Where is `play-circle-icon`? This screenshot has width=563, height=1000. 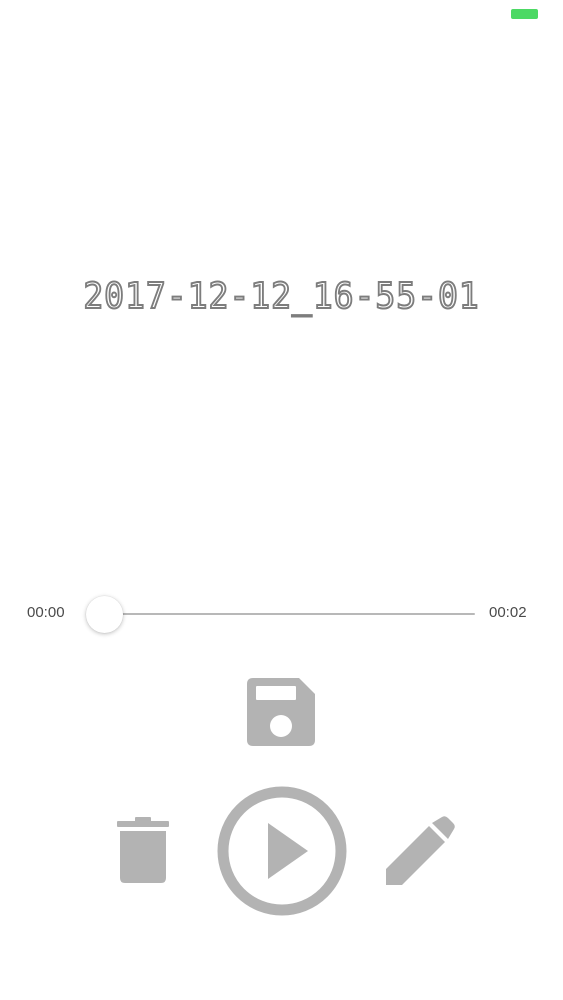 play-circle-icon is located at coordinates (282, 851).